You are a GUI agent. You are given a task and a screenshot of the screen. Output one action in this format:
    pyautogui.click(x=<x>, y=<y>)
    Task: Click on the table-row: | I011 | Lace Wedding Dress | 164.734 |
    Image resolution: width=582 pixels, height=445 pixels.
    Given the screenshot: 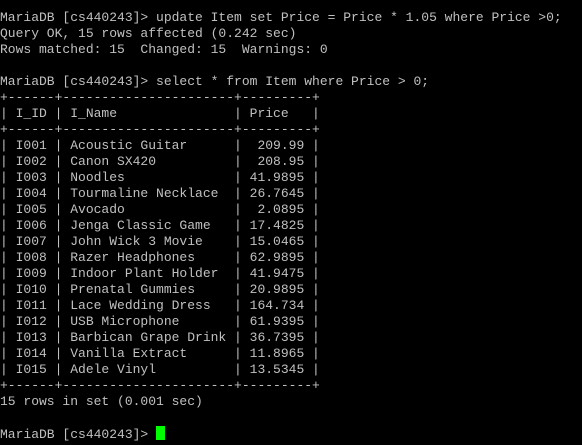 What is the action you would take?
    pyautogui.click(x=160, y=305)
    